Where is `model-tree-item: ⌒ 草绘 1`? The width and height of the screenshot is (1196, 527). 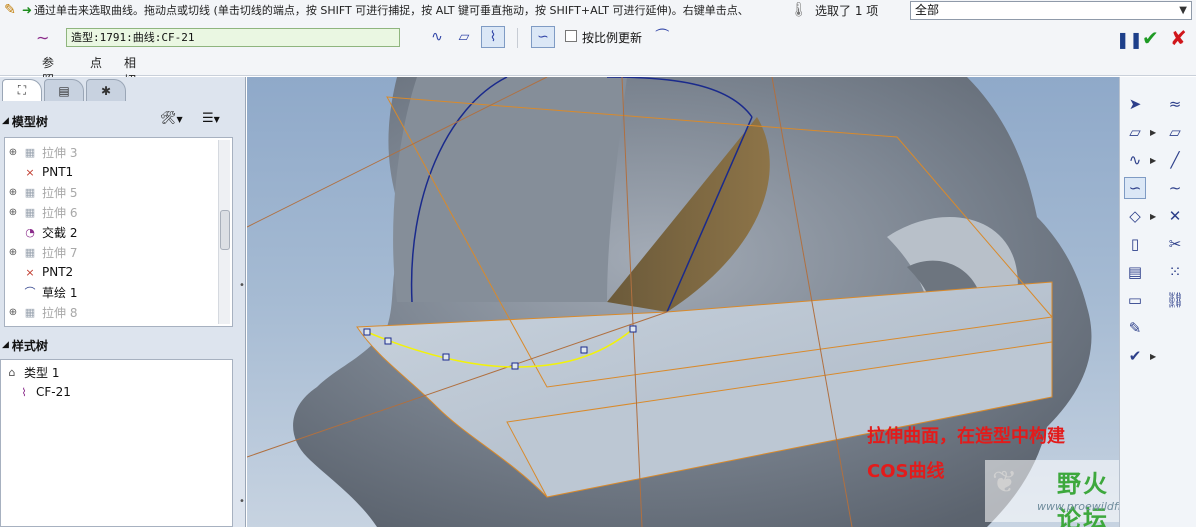 model-tree-item: ⌒ 草绘 1 is located at coordinates (115, 292).